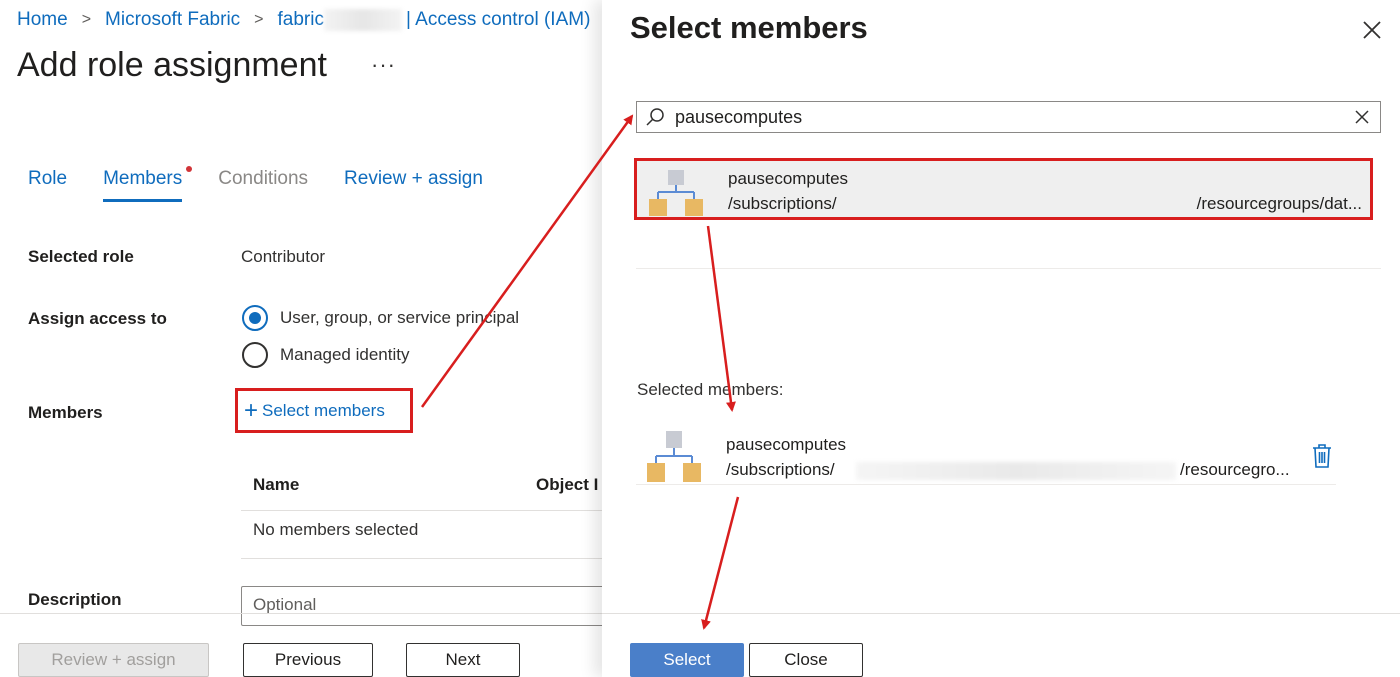  I want to click on breadcrumb-access-control: | Access control (IAM), so click(498, 20).